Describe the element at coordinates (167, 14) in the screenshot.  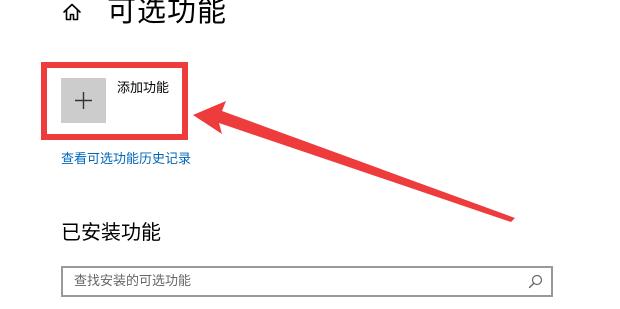
I see `page-title: 可选功能` at that location.